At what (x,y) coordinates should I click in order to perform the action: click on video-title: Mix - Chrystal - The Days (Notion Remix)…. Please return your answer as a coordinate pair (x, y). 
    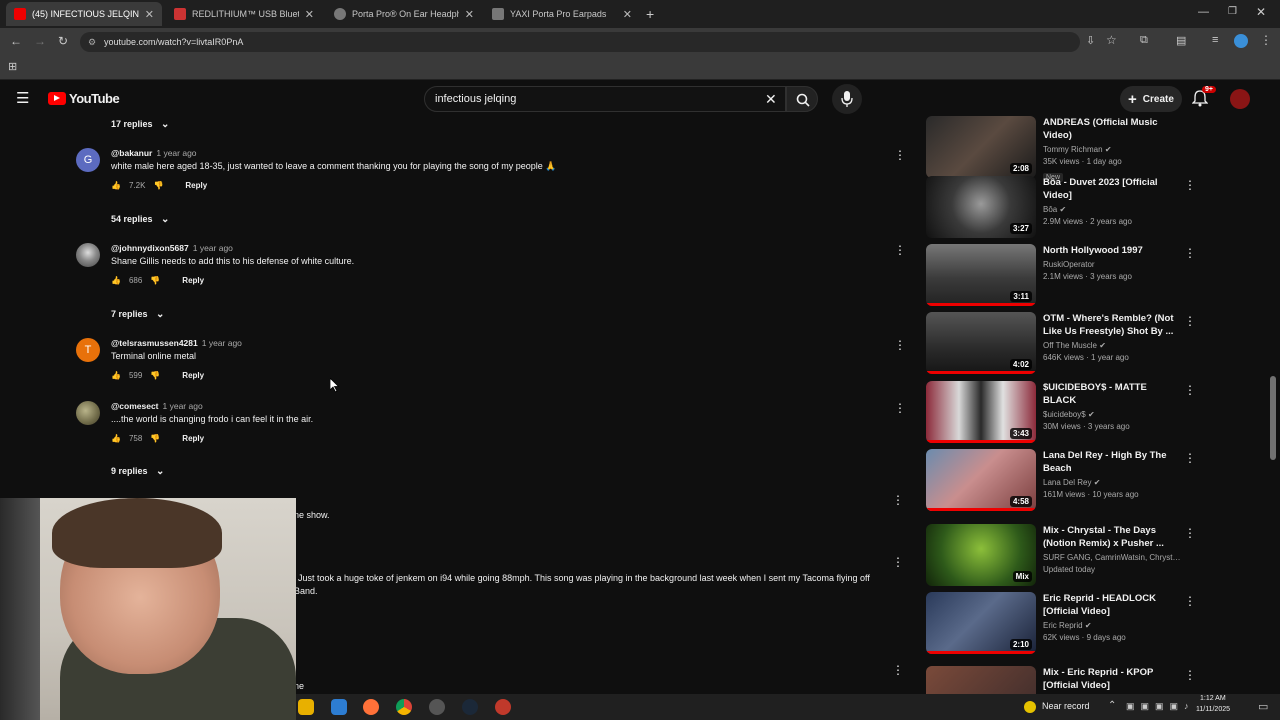
    Looking at the image, I should click on (1112, 537).